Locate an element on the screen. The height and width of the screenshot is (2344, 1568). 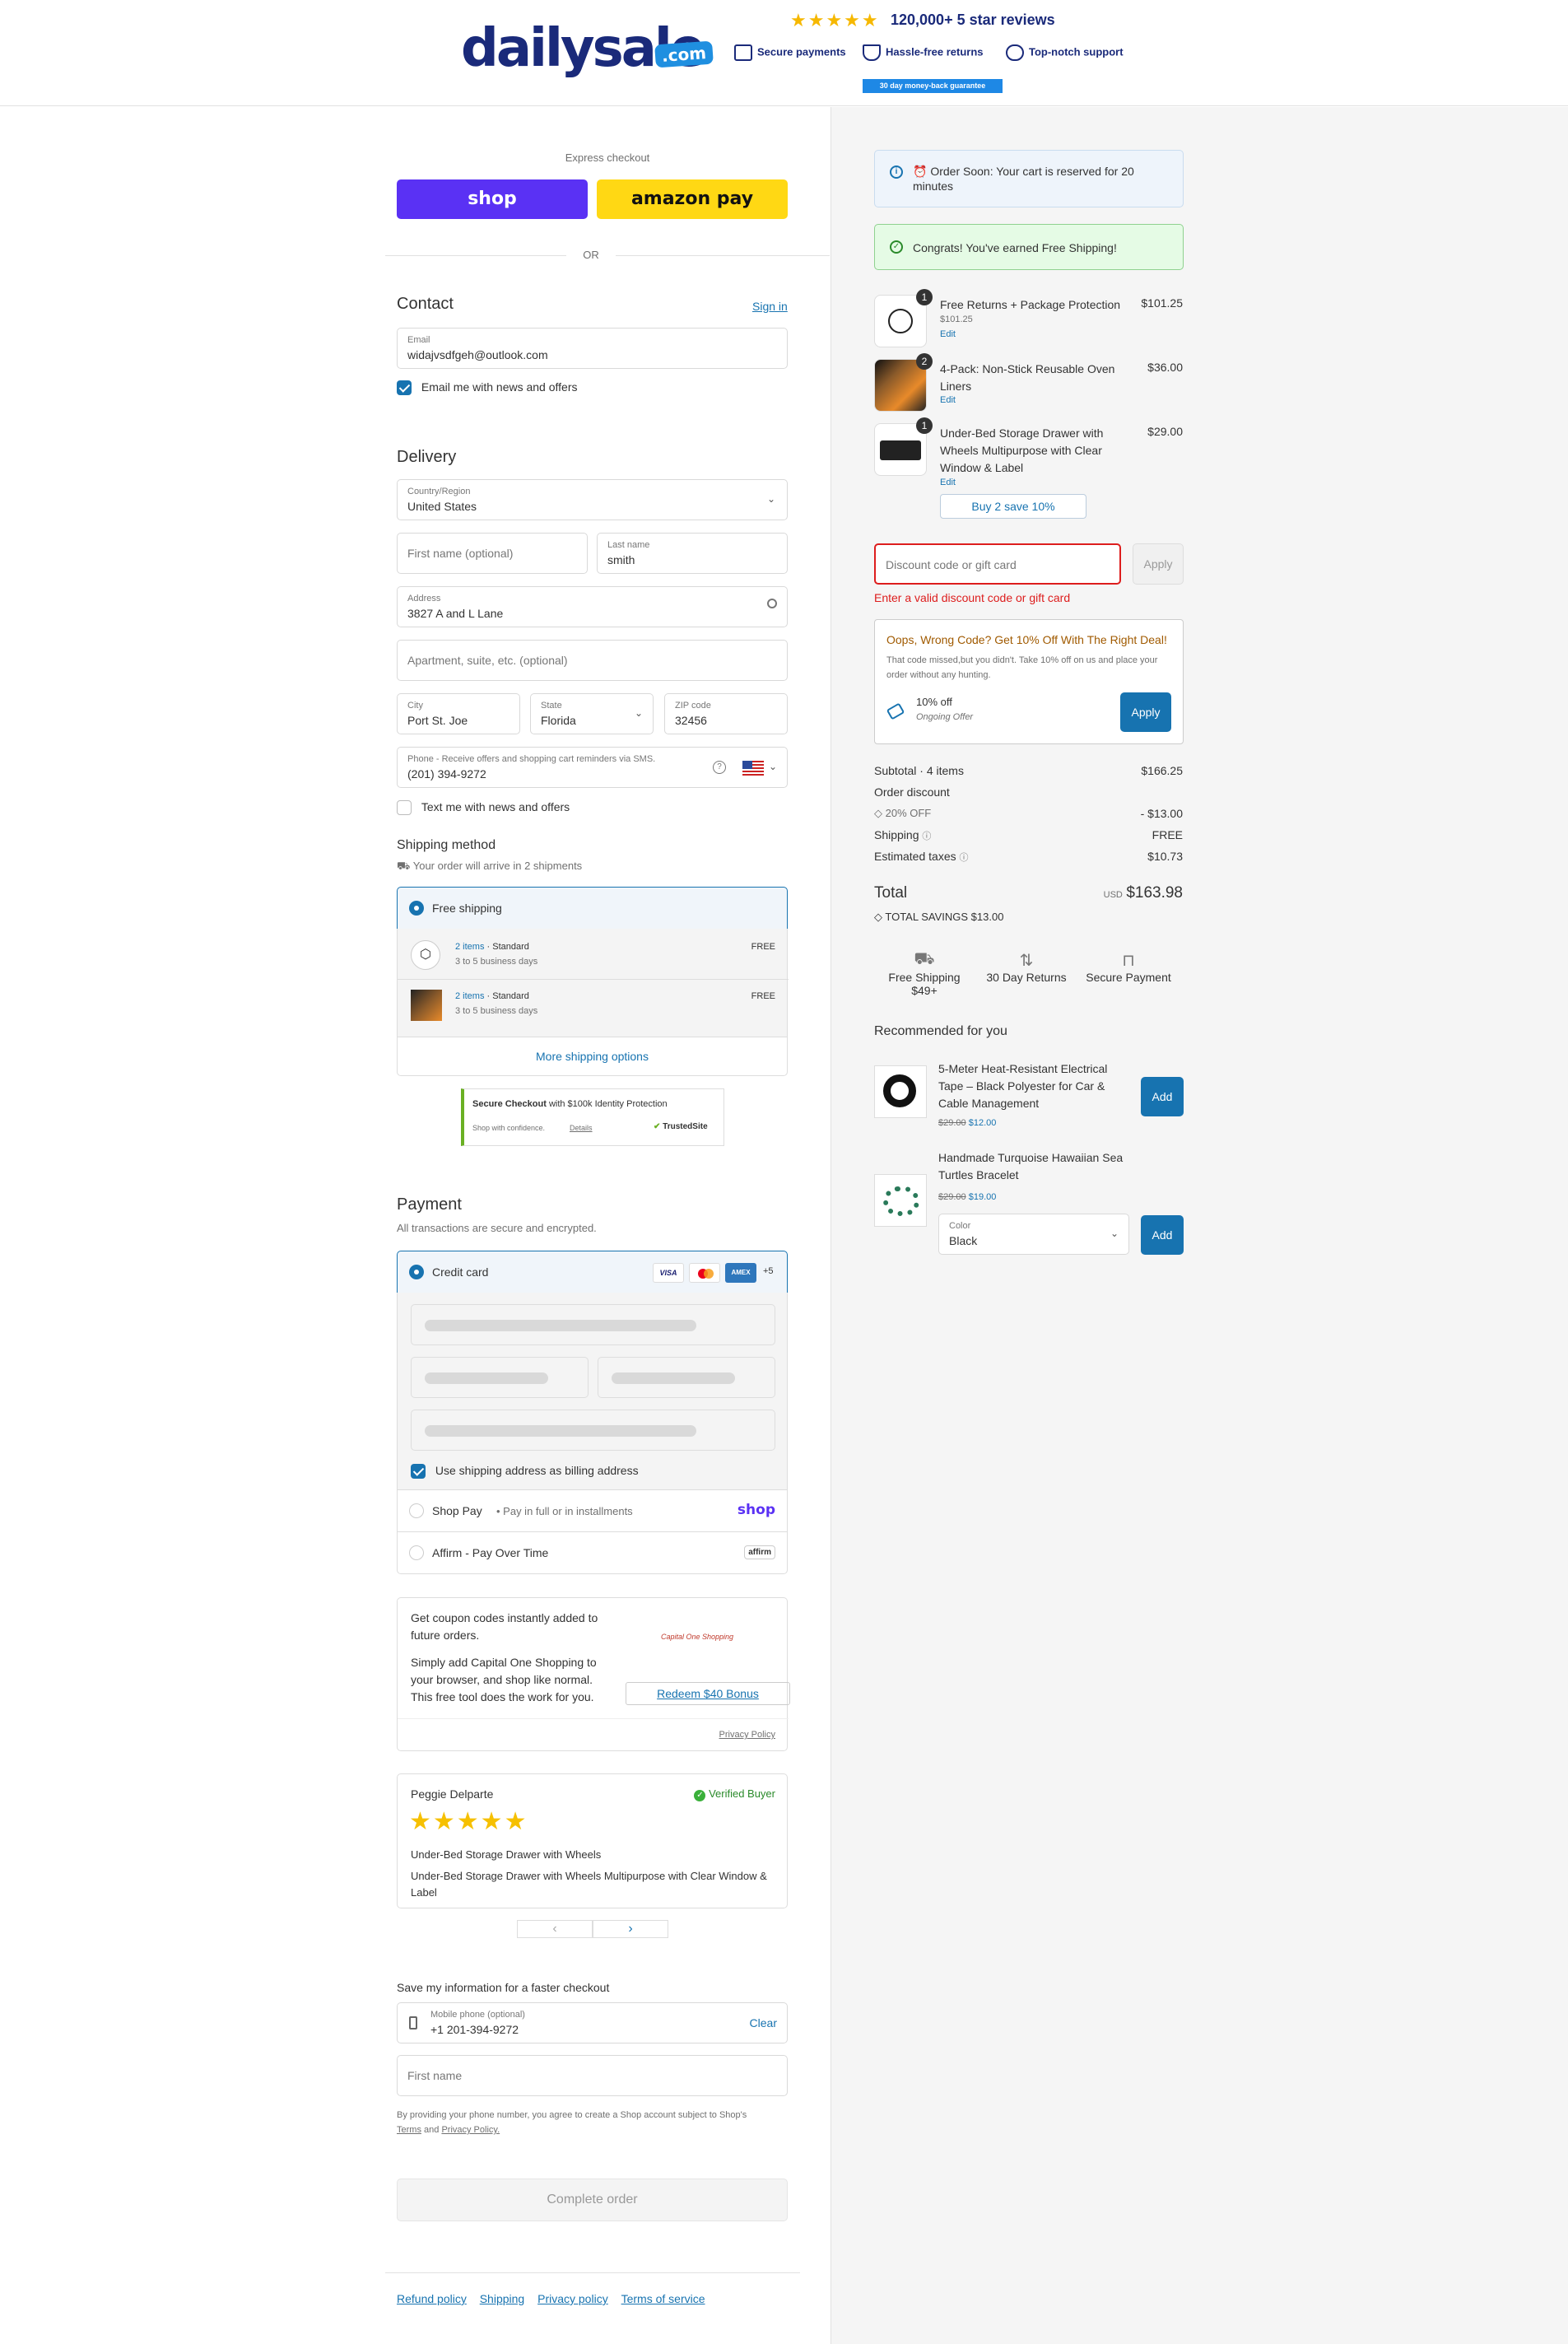
verified-buyer-badge: ✓ Verified Buyer is located at coordinates (734, 1794).